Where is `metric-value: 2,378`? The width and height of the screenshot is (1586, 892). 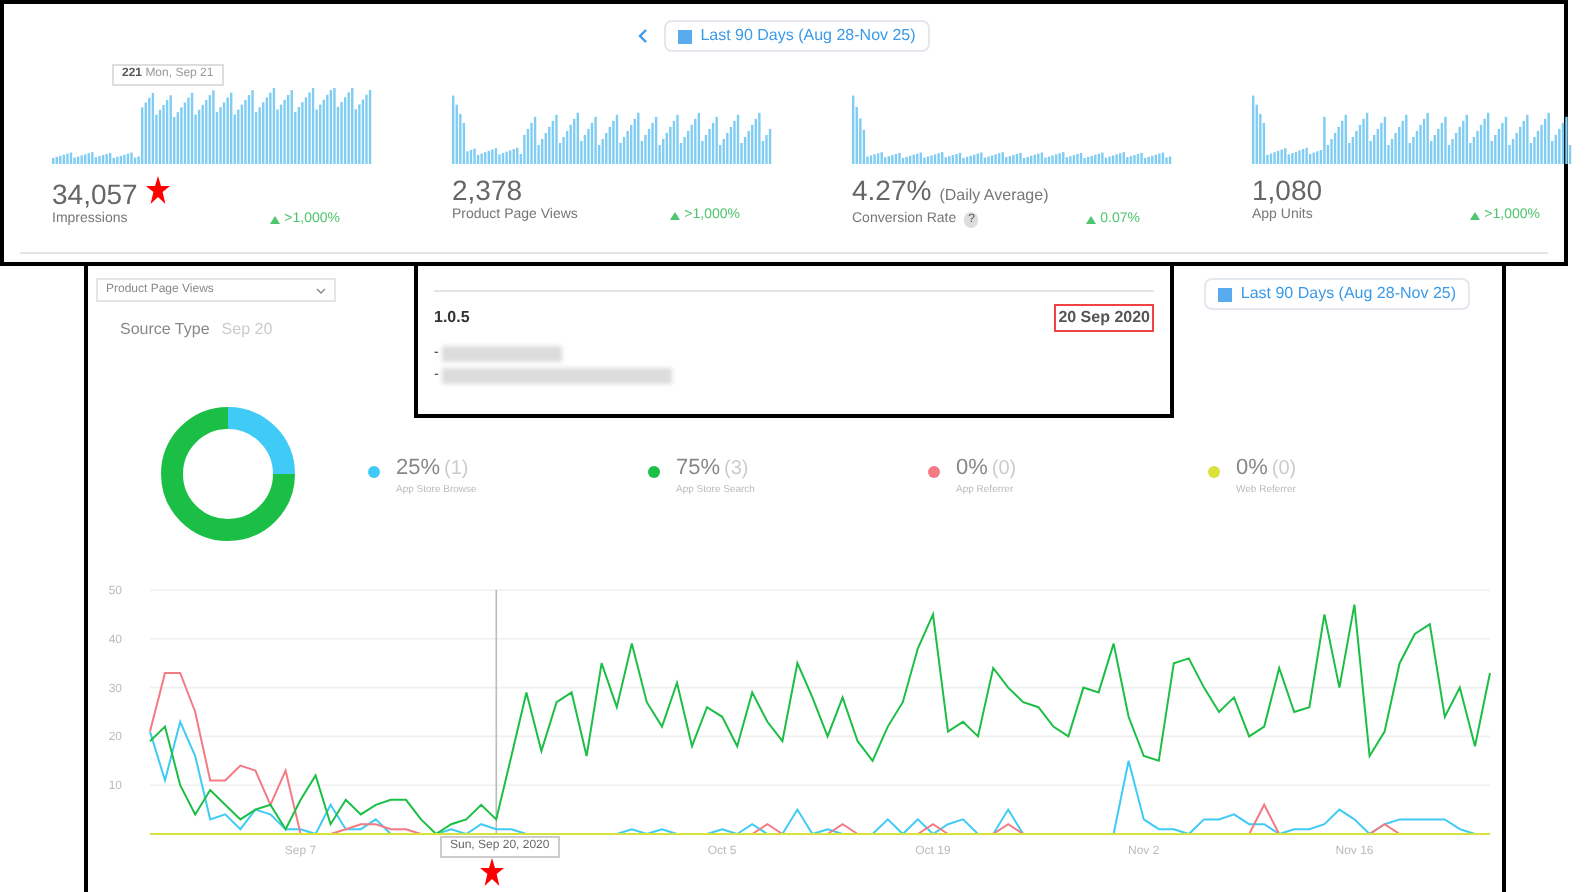 metric-value: 2,378 is located at coordinates (487, 190).